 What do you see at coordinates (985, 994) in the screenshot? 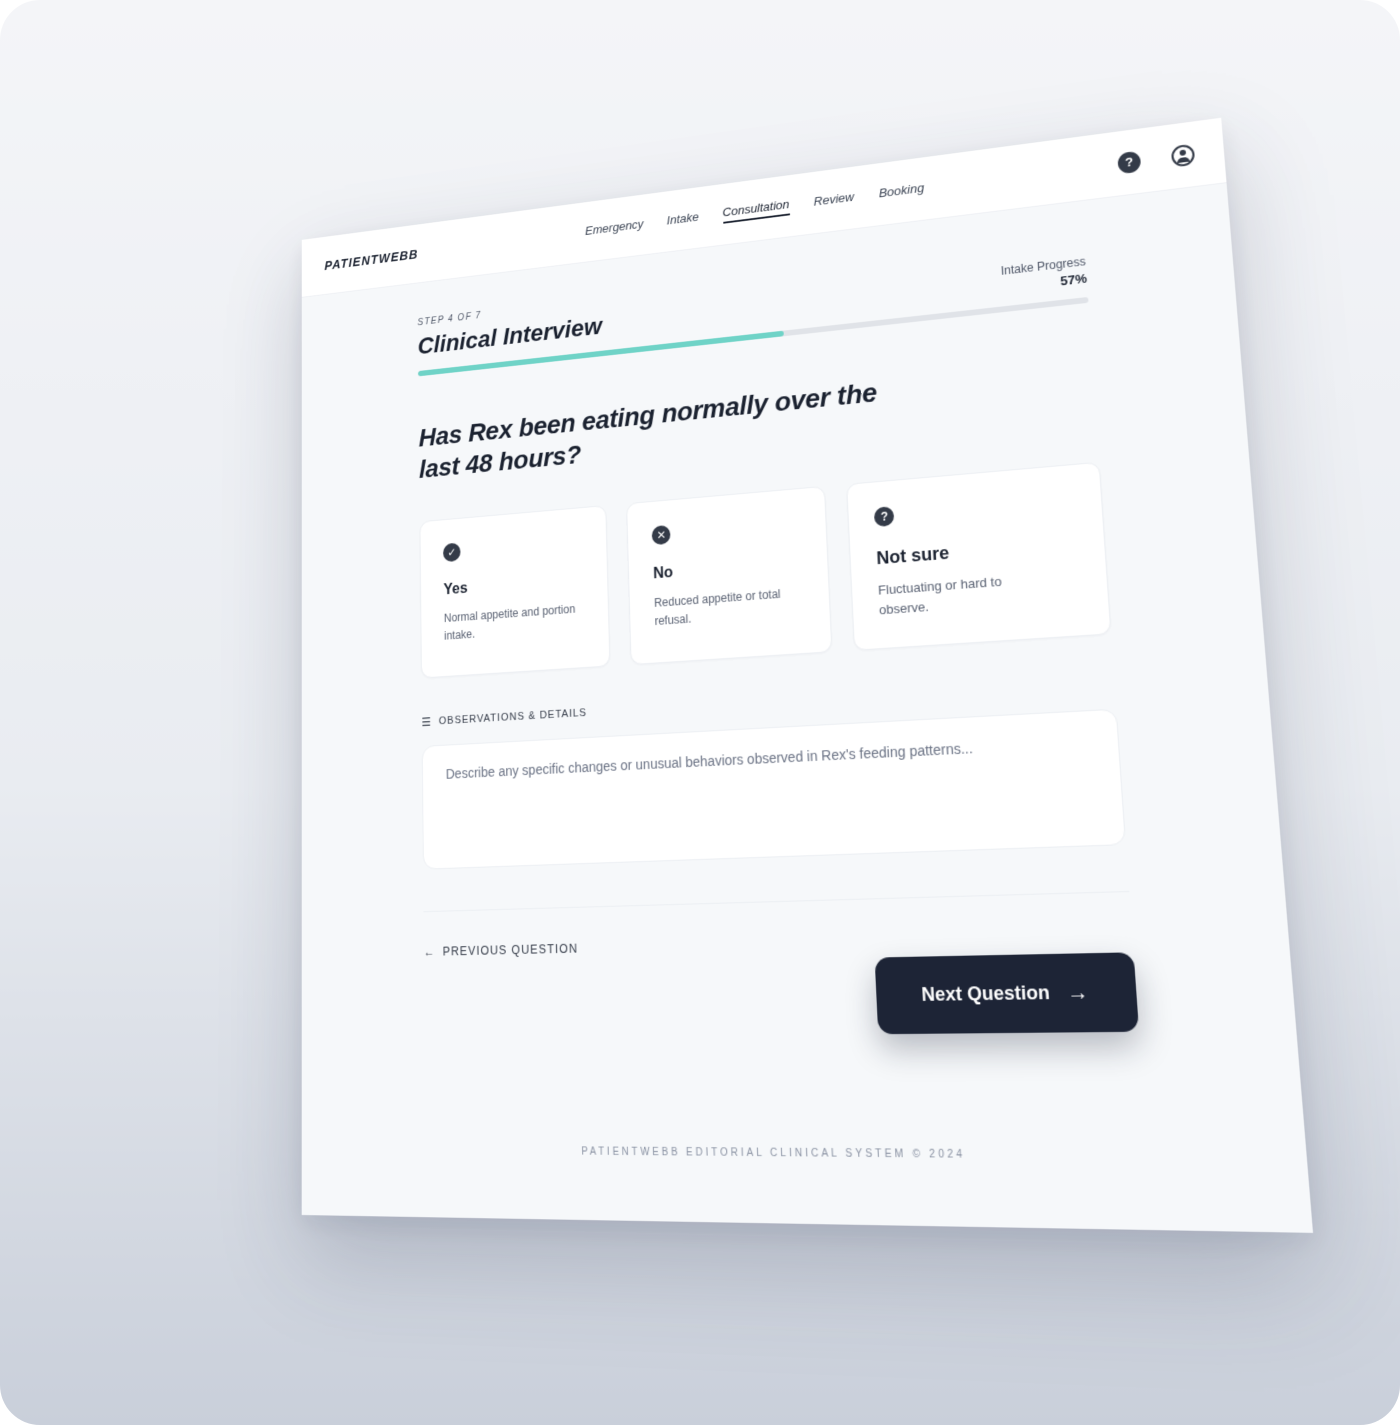
I see `next-question-label: Next Question` at bounding box center [985, 994].